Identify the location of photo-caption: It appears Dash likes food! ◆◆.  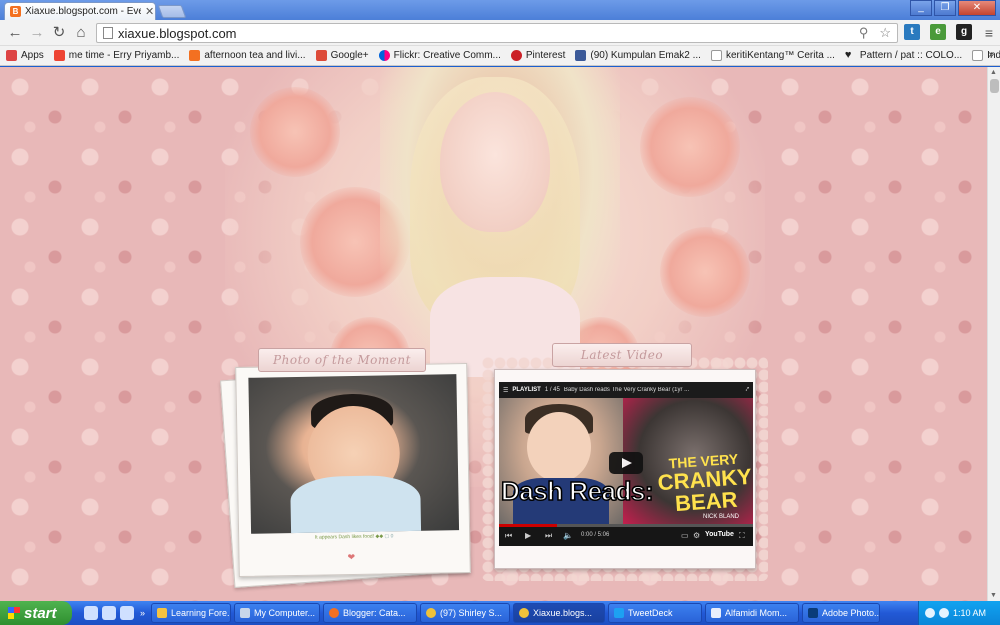
(349, 536).